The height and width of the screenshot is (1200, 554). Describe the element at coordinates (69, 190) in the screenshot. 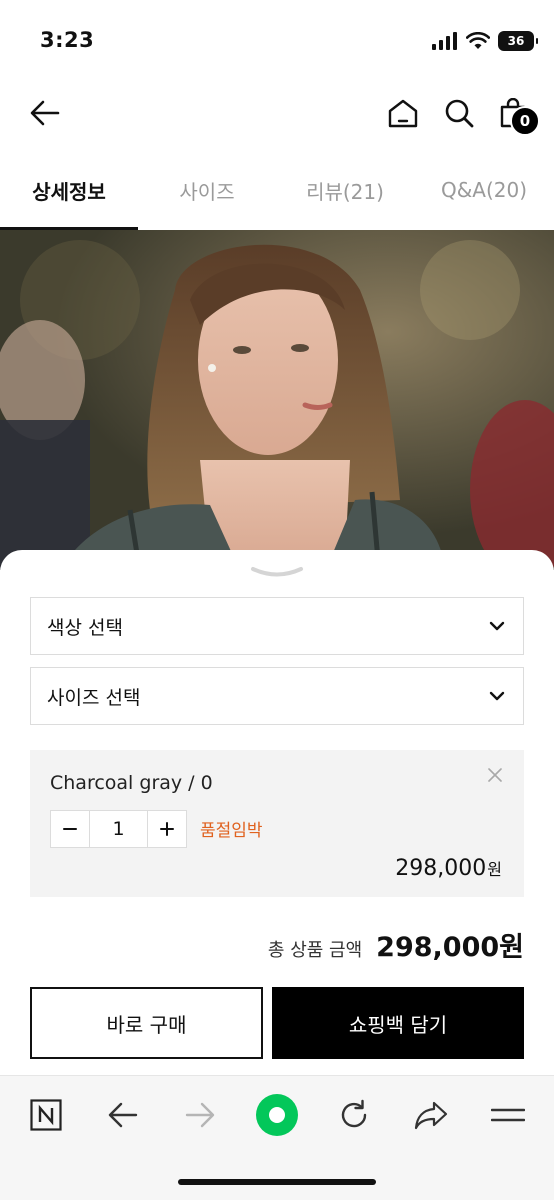

I see `tab-details: 상세정보` at that location.